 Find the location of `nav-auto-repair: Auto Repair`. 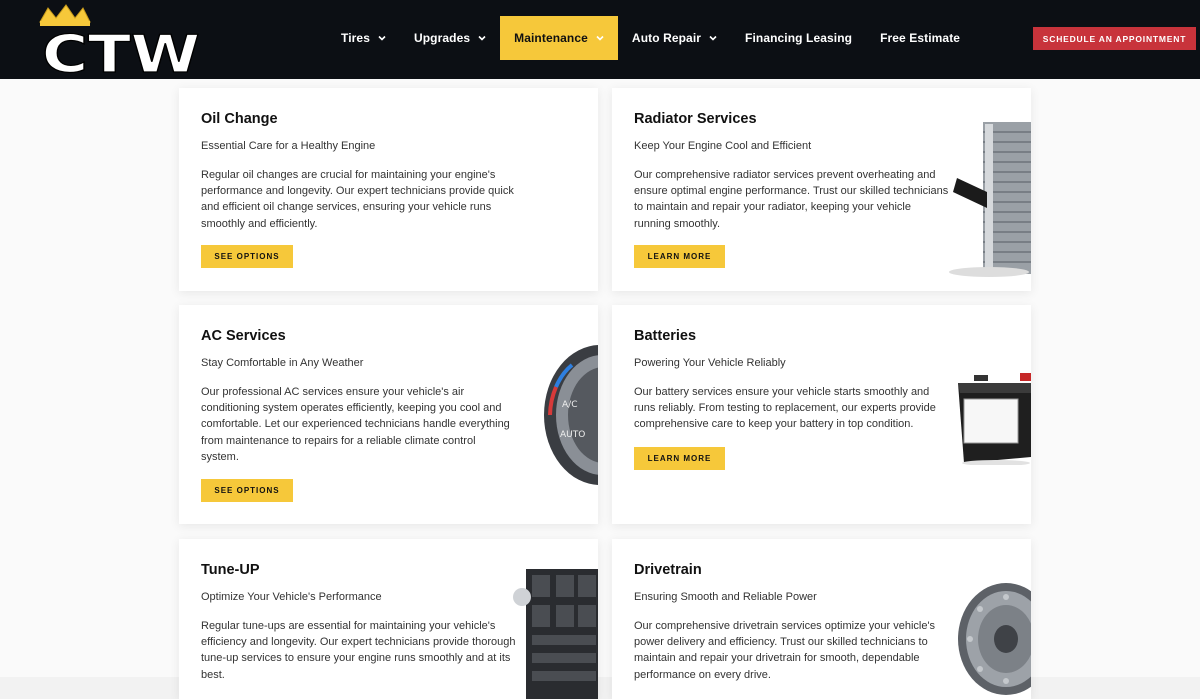

nav-auto-repair: Auto Repair is located at coordinates (674, 38).